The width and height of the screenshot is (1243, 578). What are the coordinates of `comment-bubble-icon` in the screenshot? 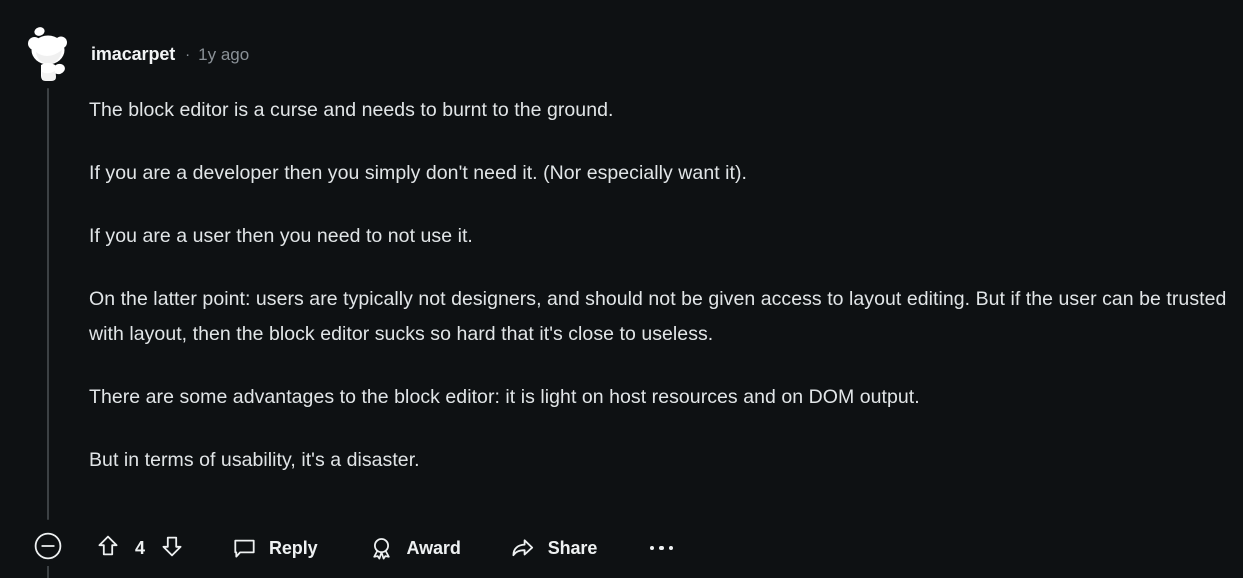 It's located at (244, 548).